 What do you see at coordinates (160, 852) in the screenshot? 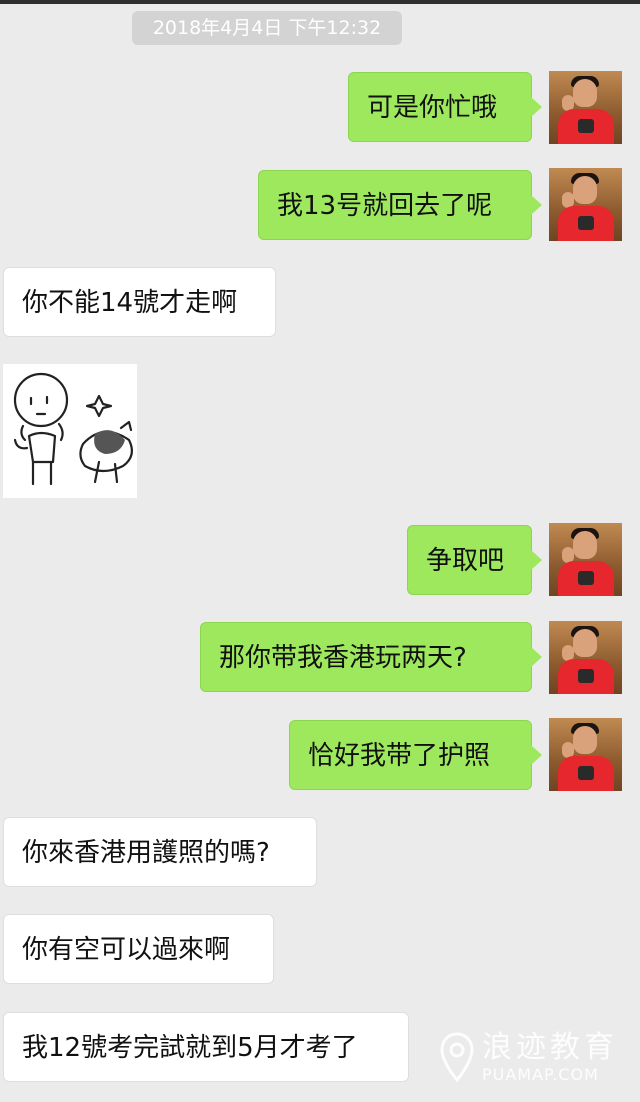
I see `received-message-bubble: 你來香港用護照的嗎?` at bounding box center [160, 852].